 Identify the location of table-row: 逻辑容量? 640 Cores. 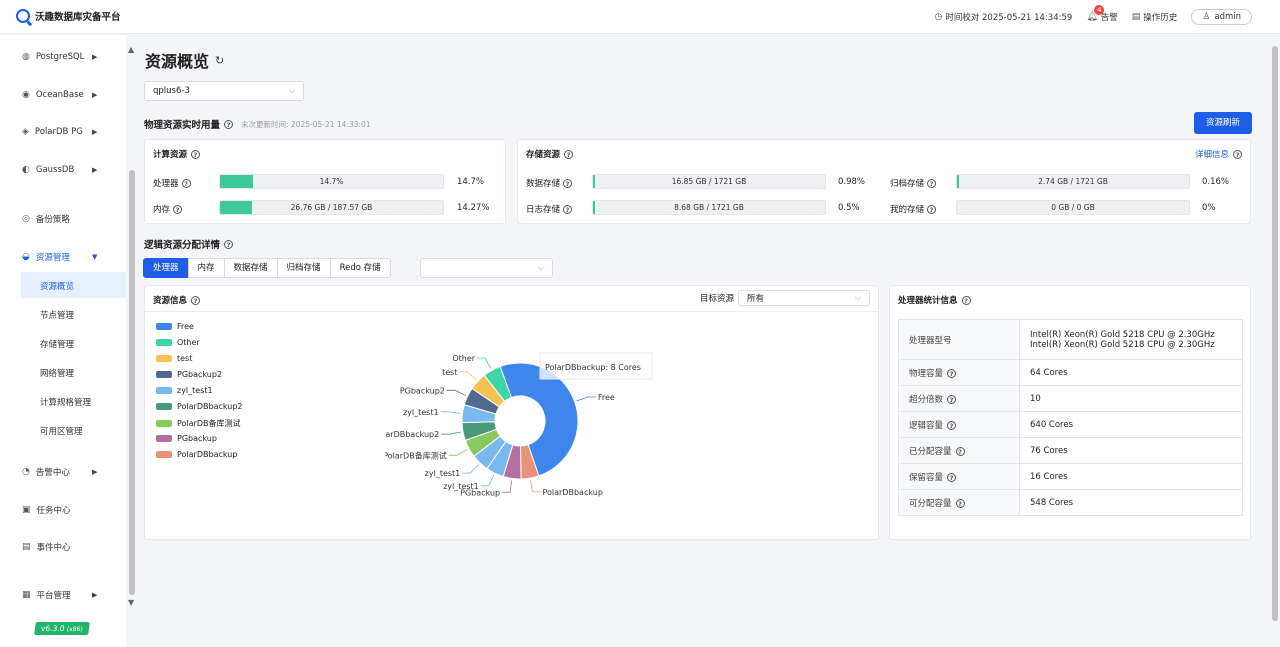
(1070, 424).